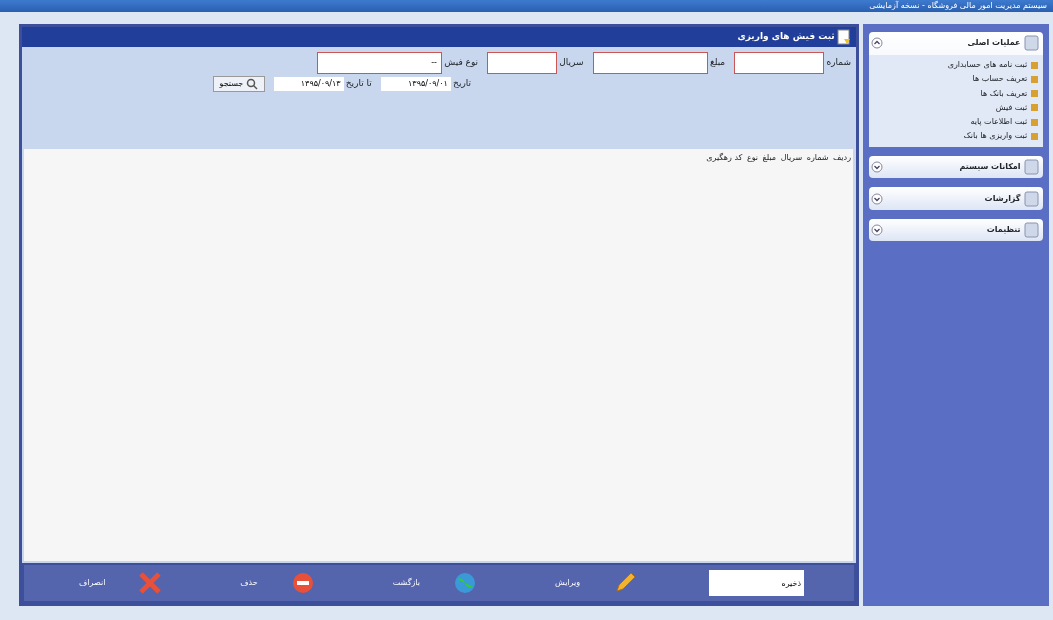 This screenshot has height=620, width=1053. What do you see at coordinates (844, 37) in the screenshot?
I see `document-icon` at bounding box center [844, 37].